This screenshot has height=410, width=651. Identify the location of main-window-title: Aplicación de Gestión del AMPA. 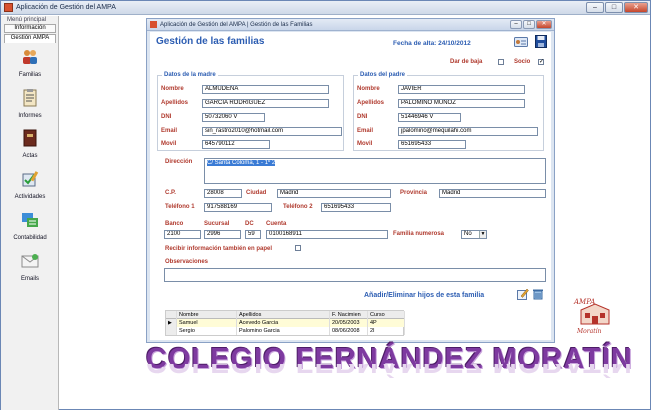
(66, 7).